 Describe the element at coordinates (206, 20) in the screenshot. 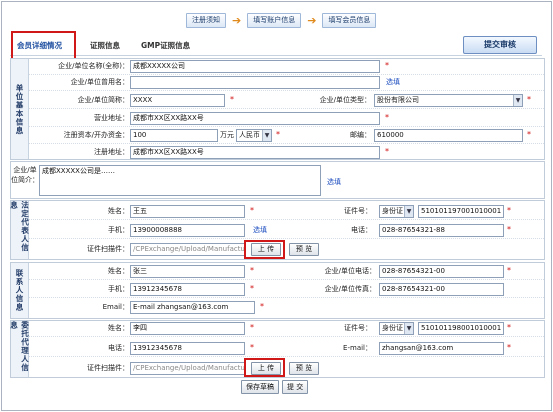

I see `step-1: 注册须知` at that location.